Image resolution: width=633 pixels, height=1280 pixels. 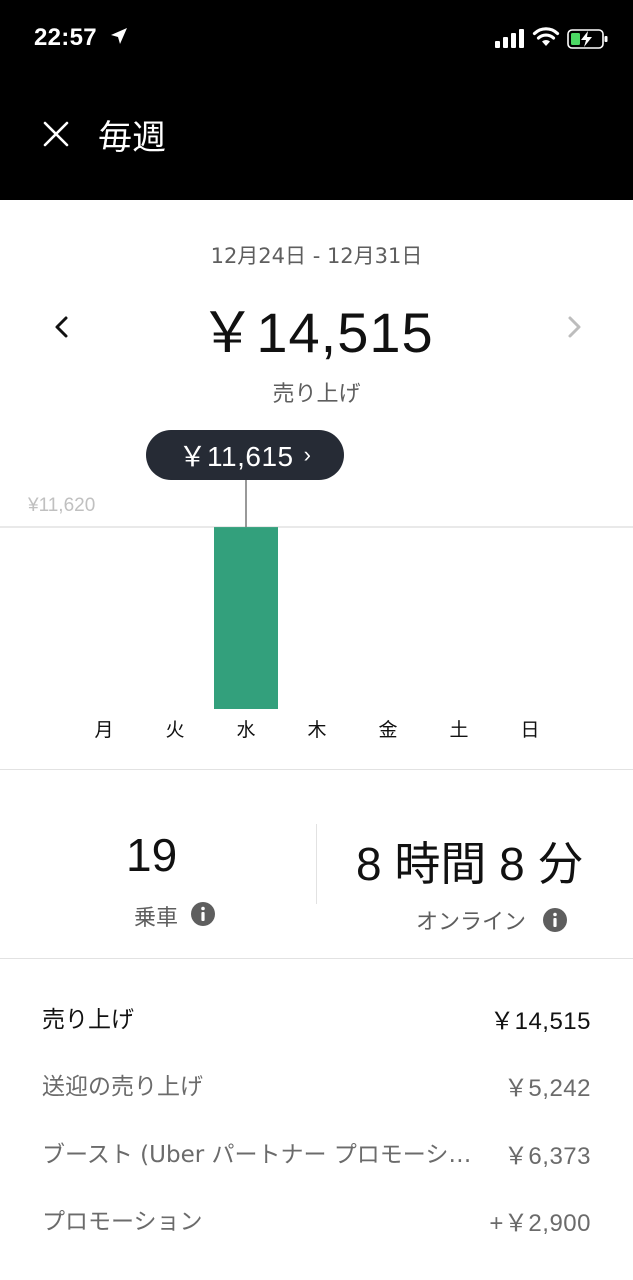 What do you see at coordinates (540, 1021) in the screenshot?
I see `breakdown-row-value: ￥14,515` at bounding box center [540, 1021].